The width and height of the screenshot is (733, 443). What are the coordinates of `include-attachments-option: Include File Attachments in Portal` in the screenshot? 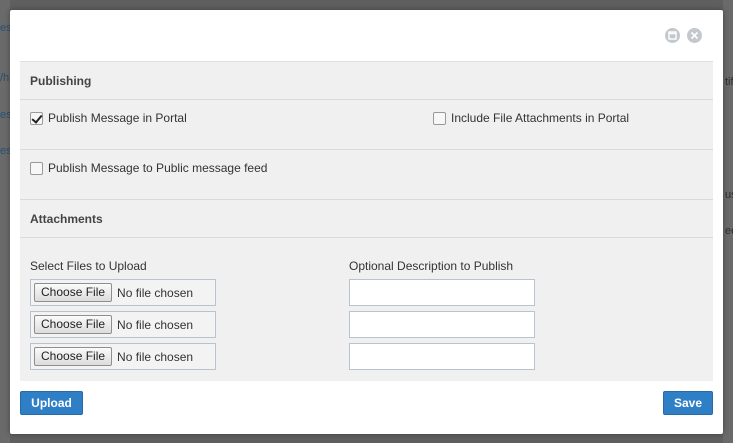 It's located at (531, 118).